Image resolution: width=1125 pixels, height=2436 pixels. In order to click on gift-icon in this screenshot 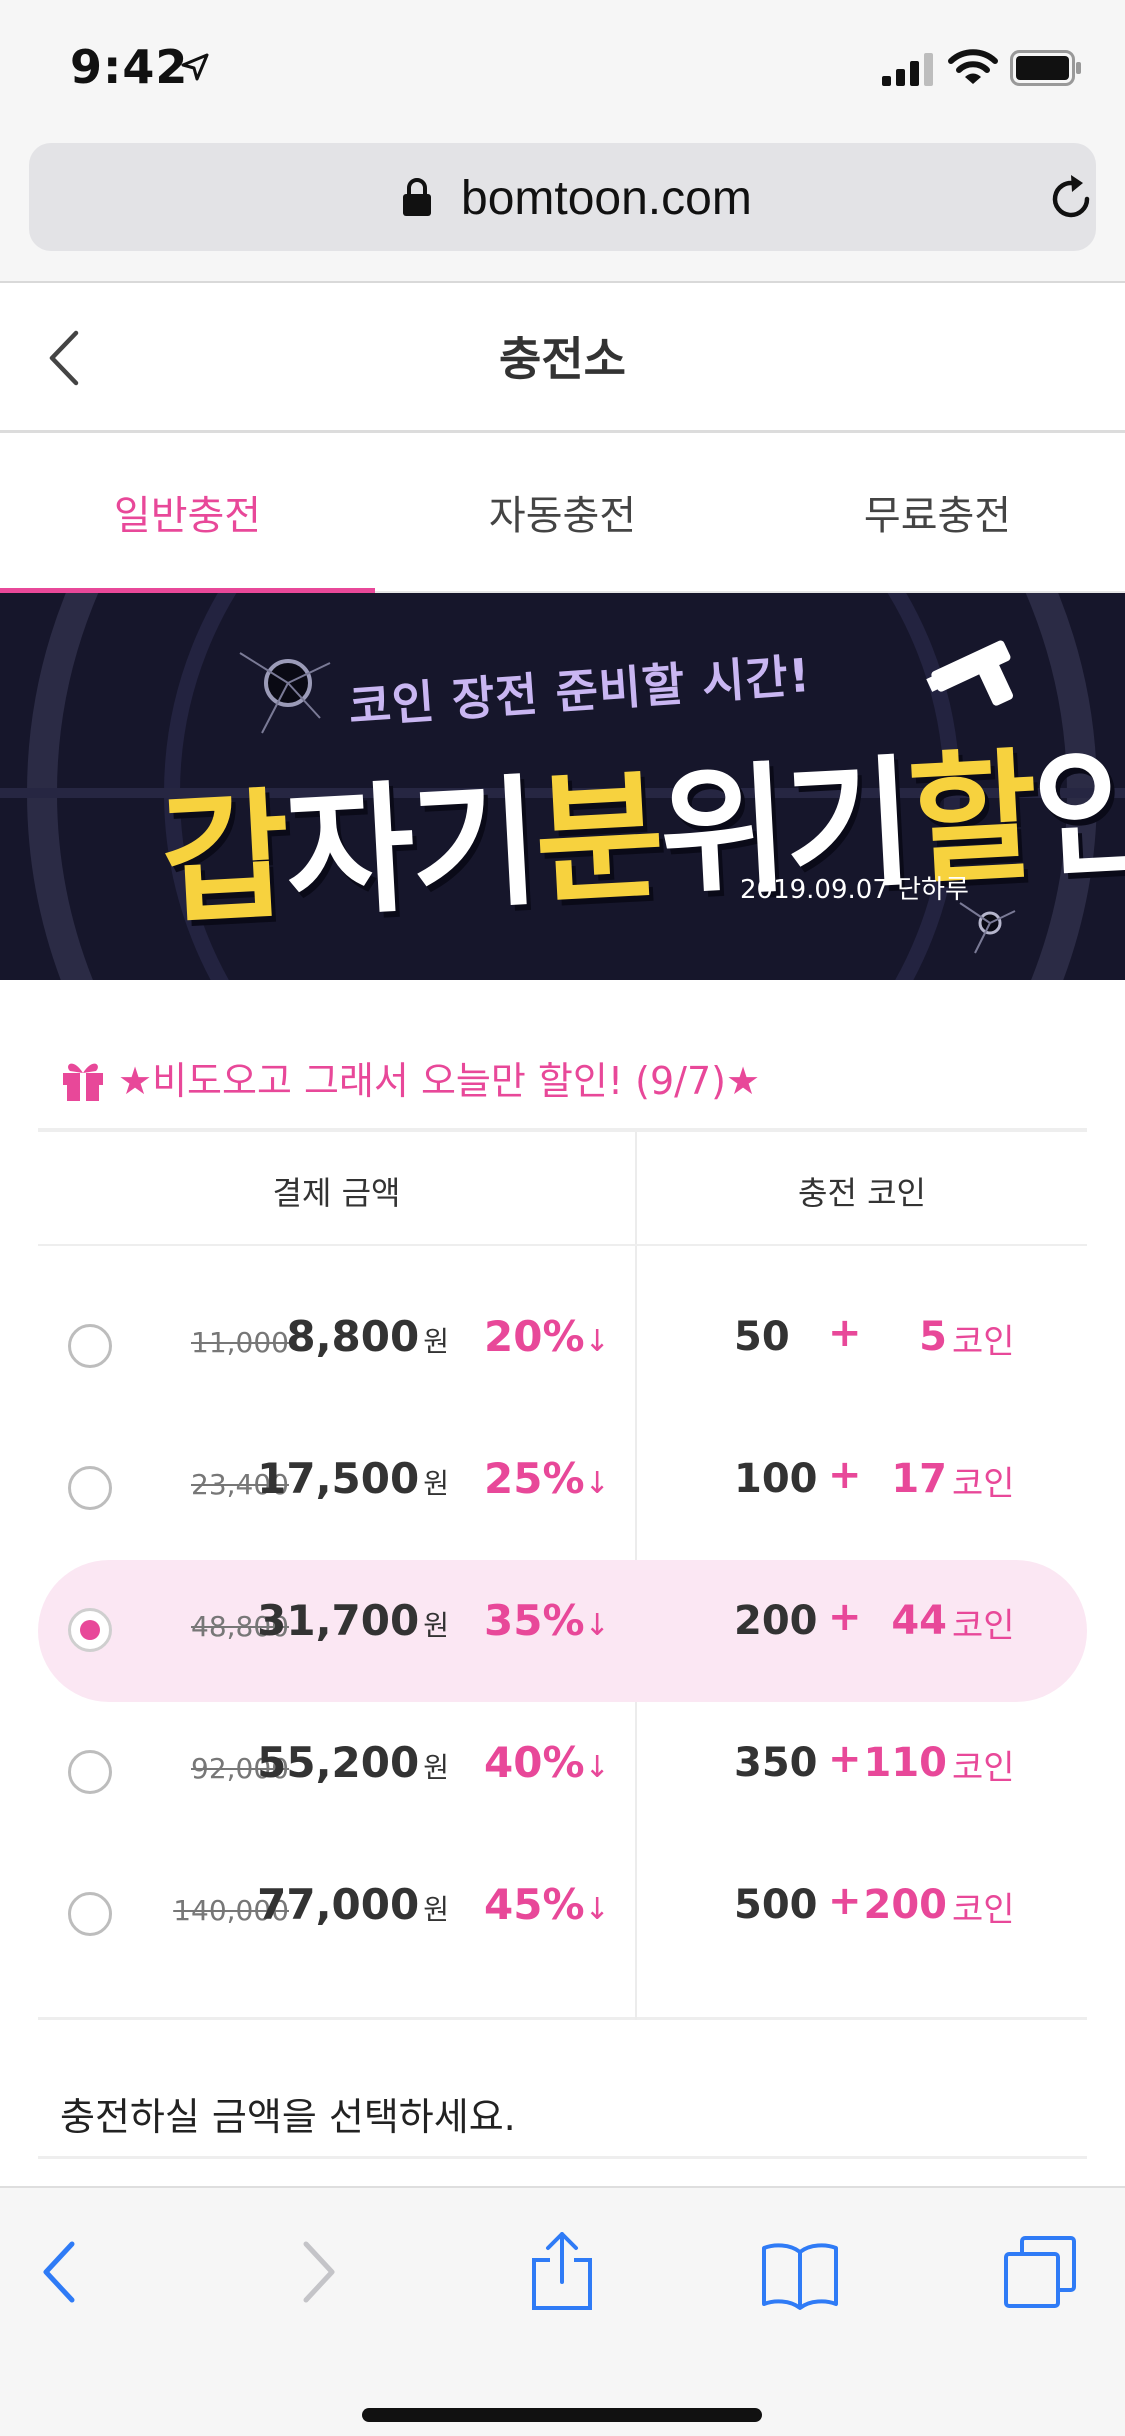, I will do `click(83, 1082)`.